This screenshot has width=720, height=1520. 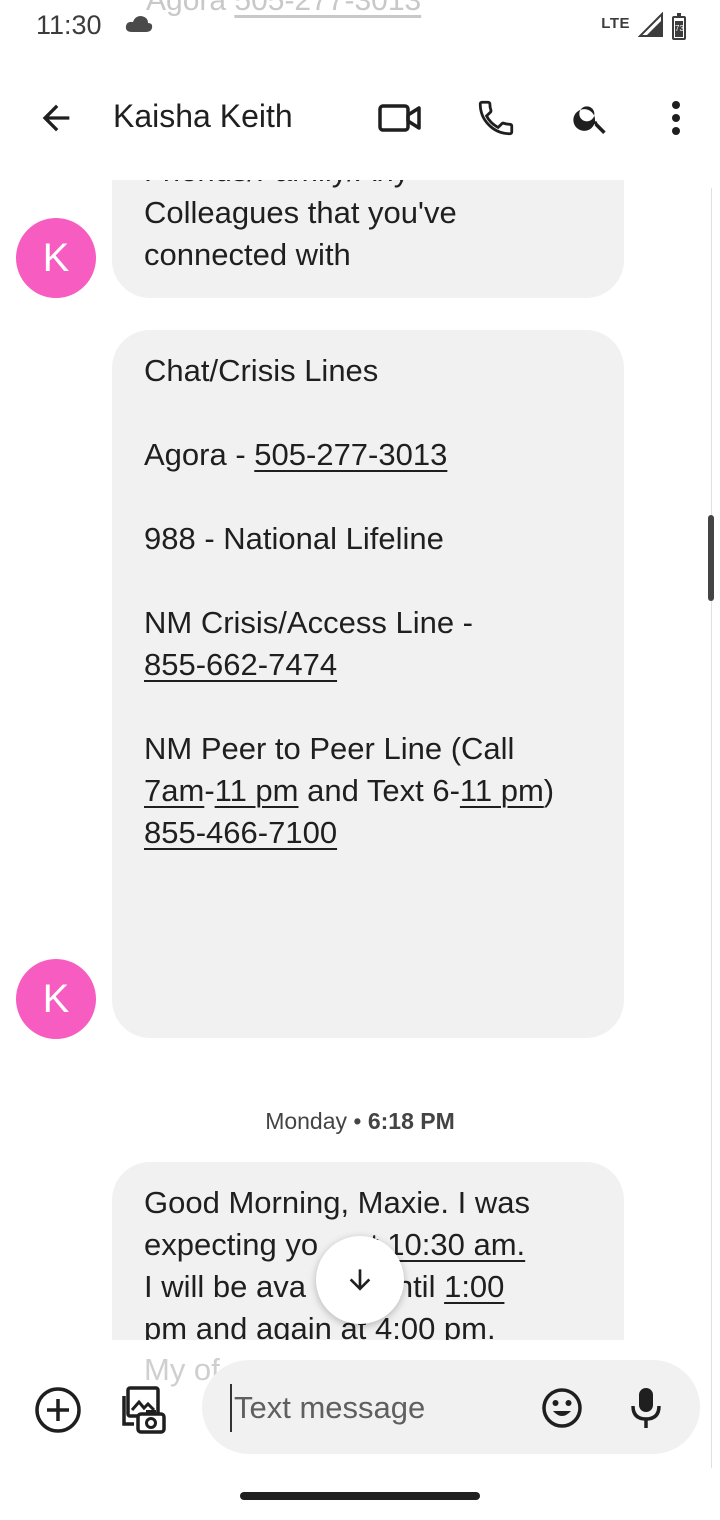 I want to click on back-button, so click(x=56, y=118).